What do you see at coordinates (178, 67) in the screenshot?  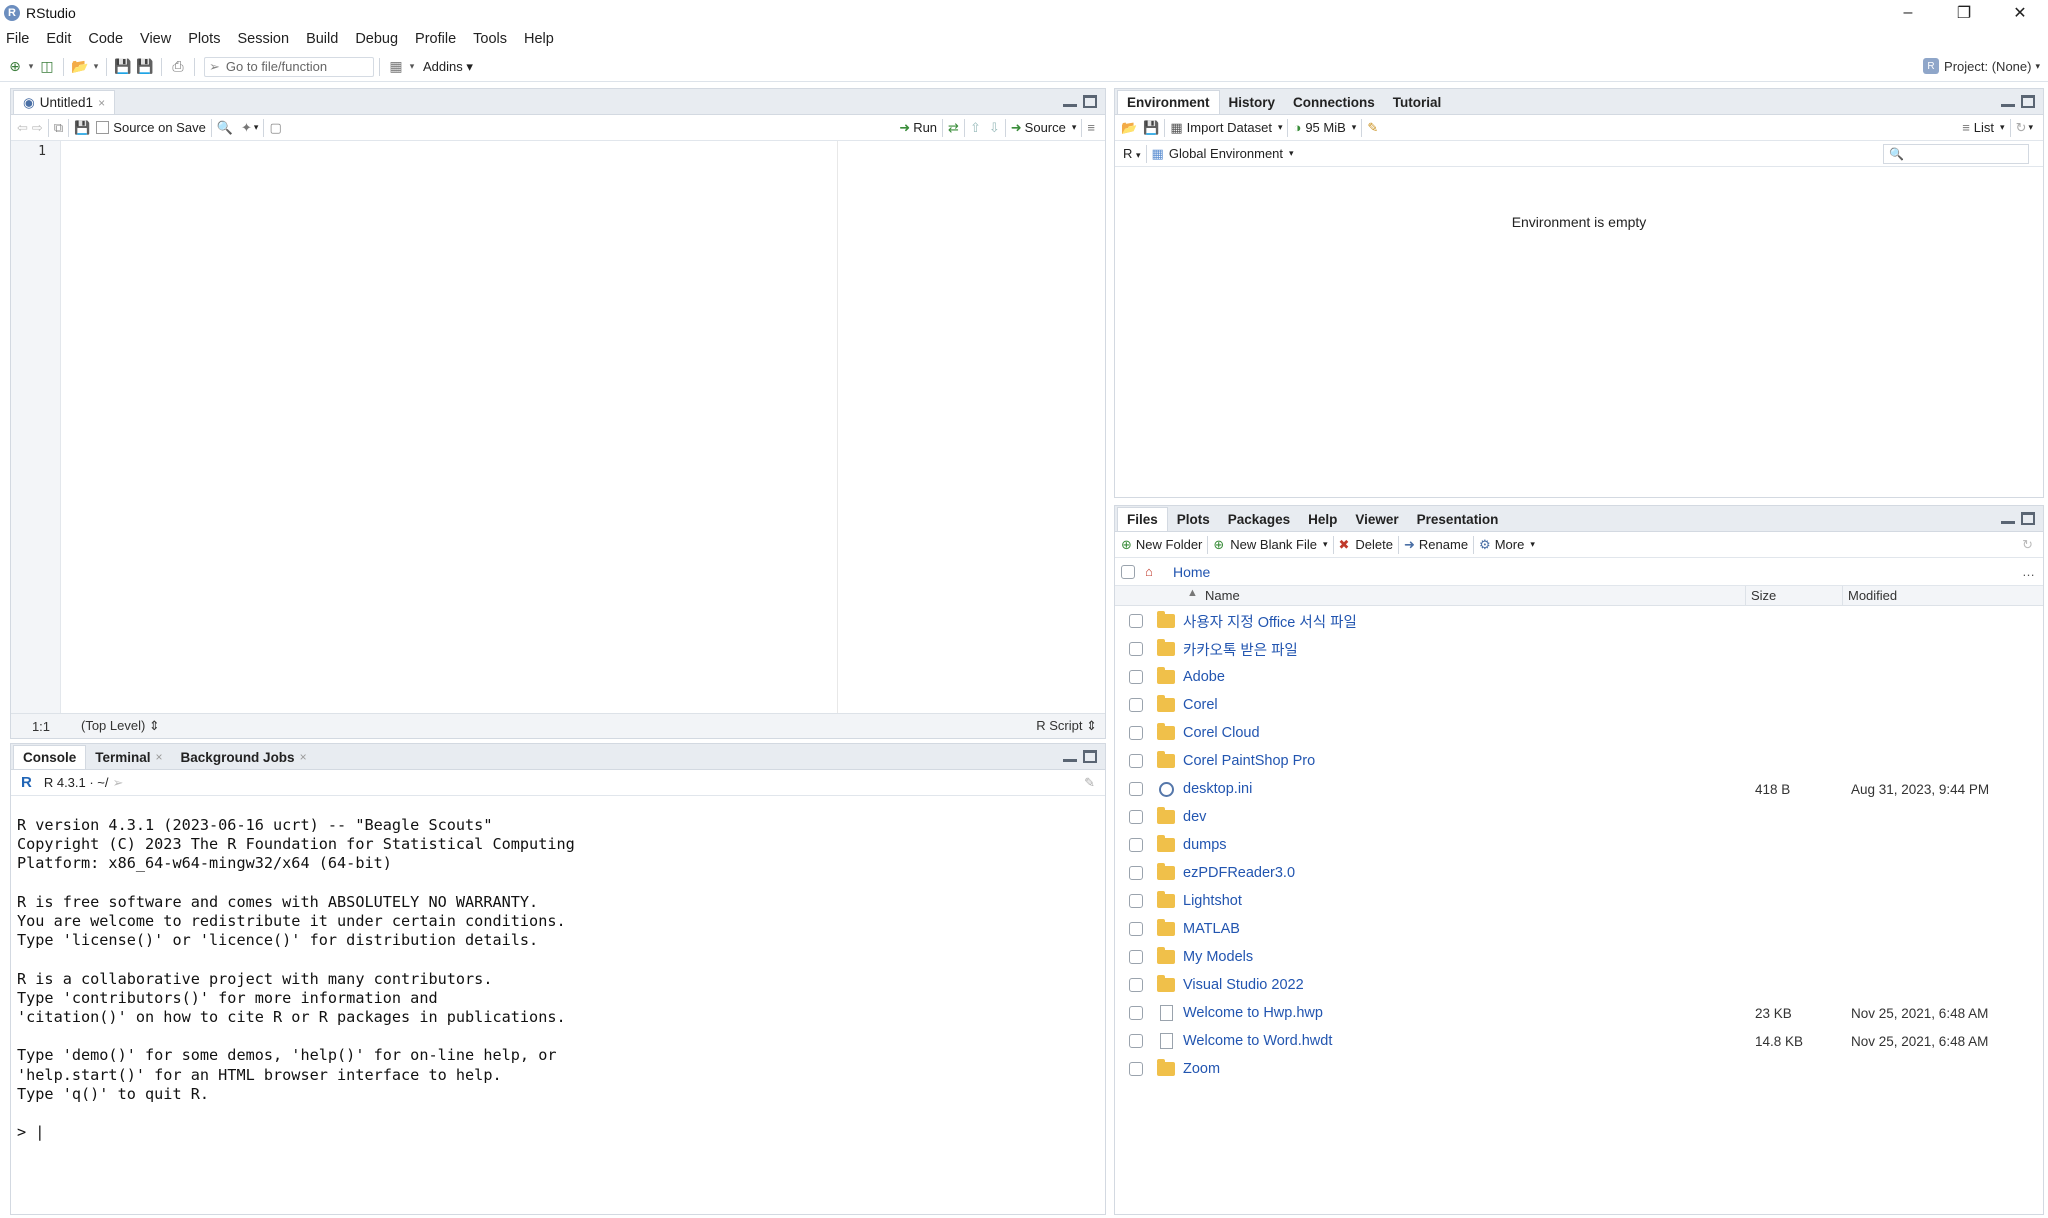 I see `print-icon: ⎙` at bounding box center [178, 67].